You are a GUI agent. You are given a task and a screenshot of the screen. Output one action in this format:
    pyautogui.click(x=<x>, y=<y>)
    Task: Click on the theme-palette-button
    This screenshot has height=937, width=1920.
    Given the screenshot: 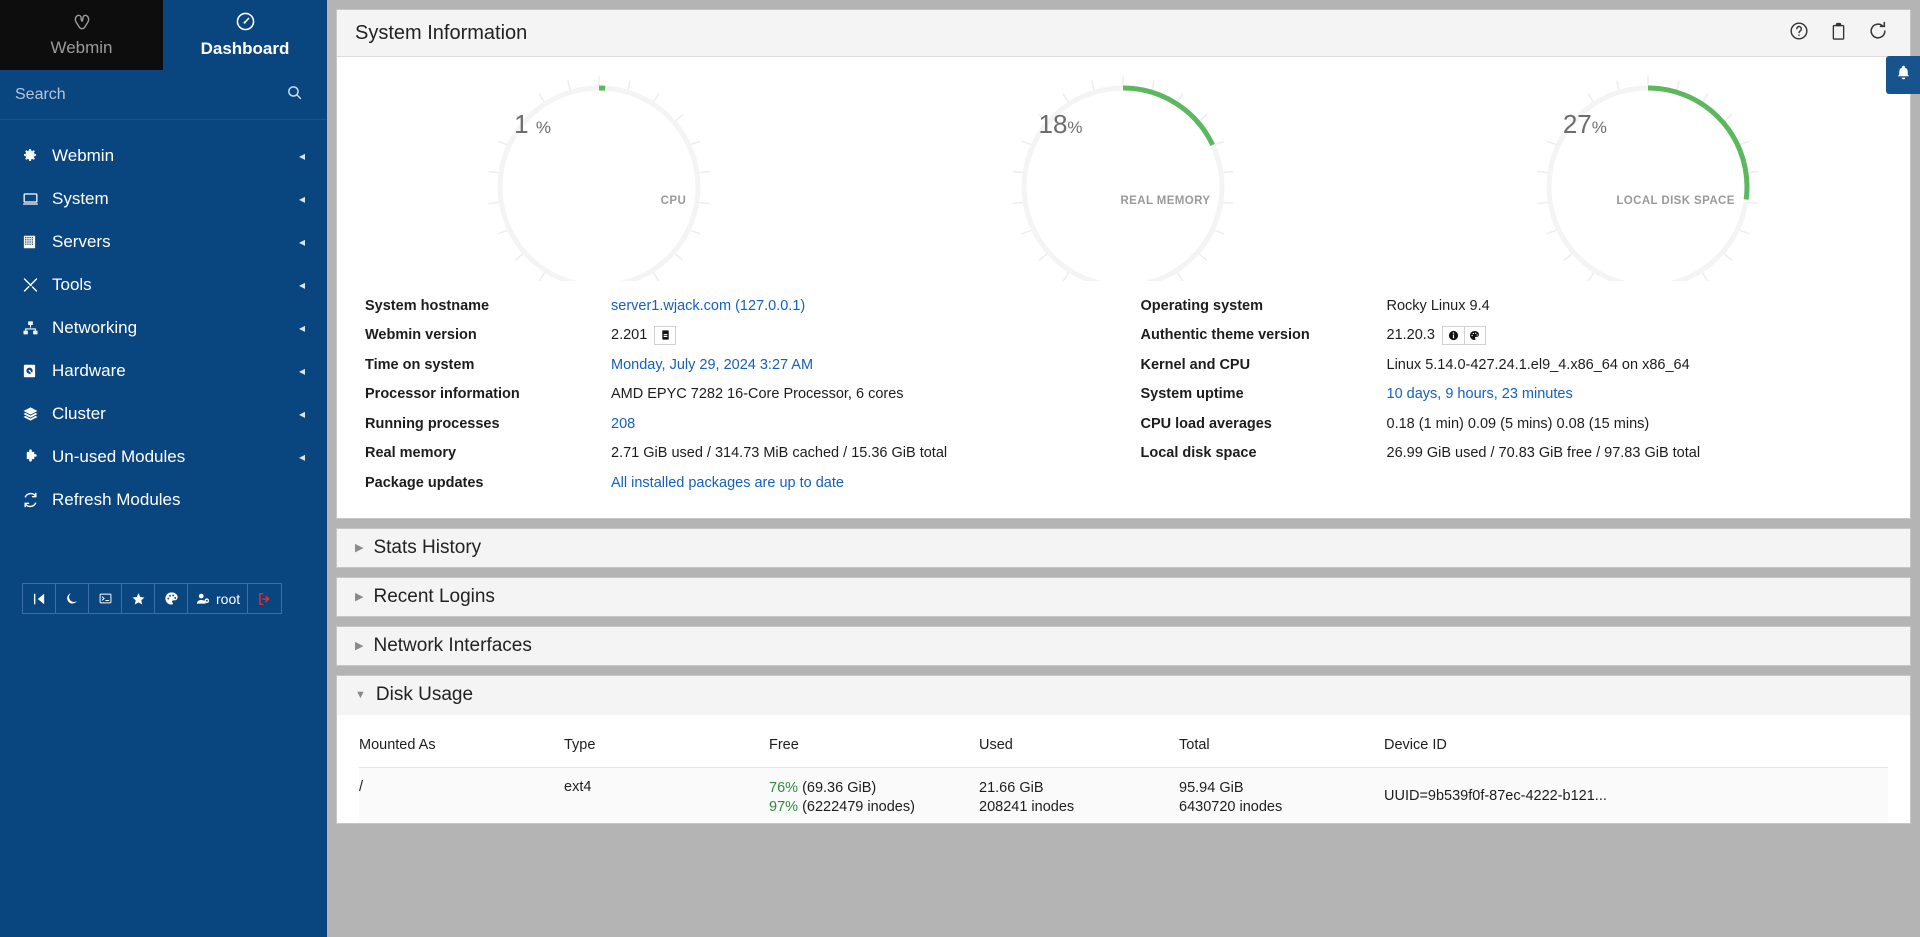 What is the action you would take?
    pyautogui.click(x=171, y=598)
    